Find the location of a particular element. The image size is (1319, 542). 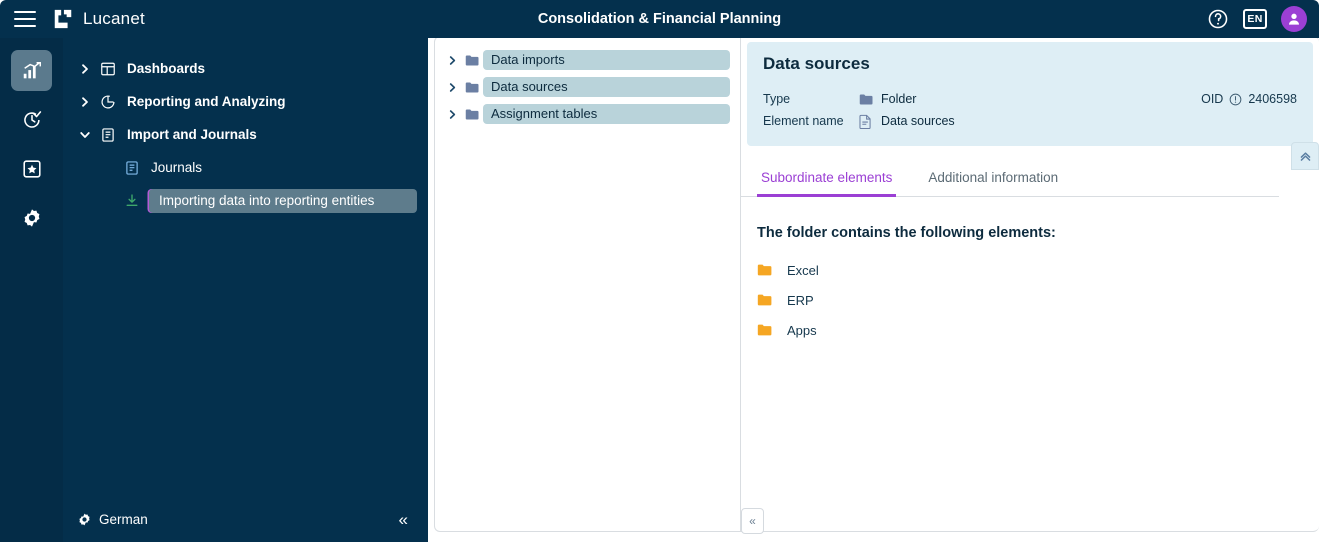

info-circle-icon is located at coordinates (1235, 99).